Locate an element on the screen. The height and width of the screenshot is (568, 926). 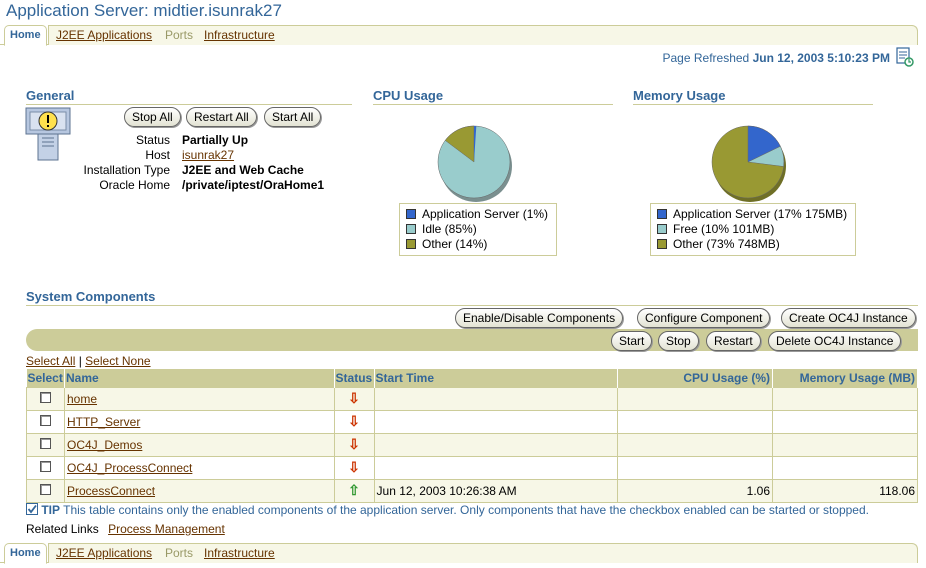
column-header-cpu-usage: CPU Usage (%) is located at coordinates (695, 378).